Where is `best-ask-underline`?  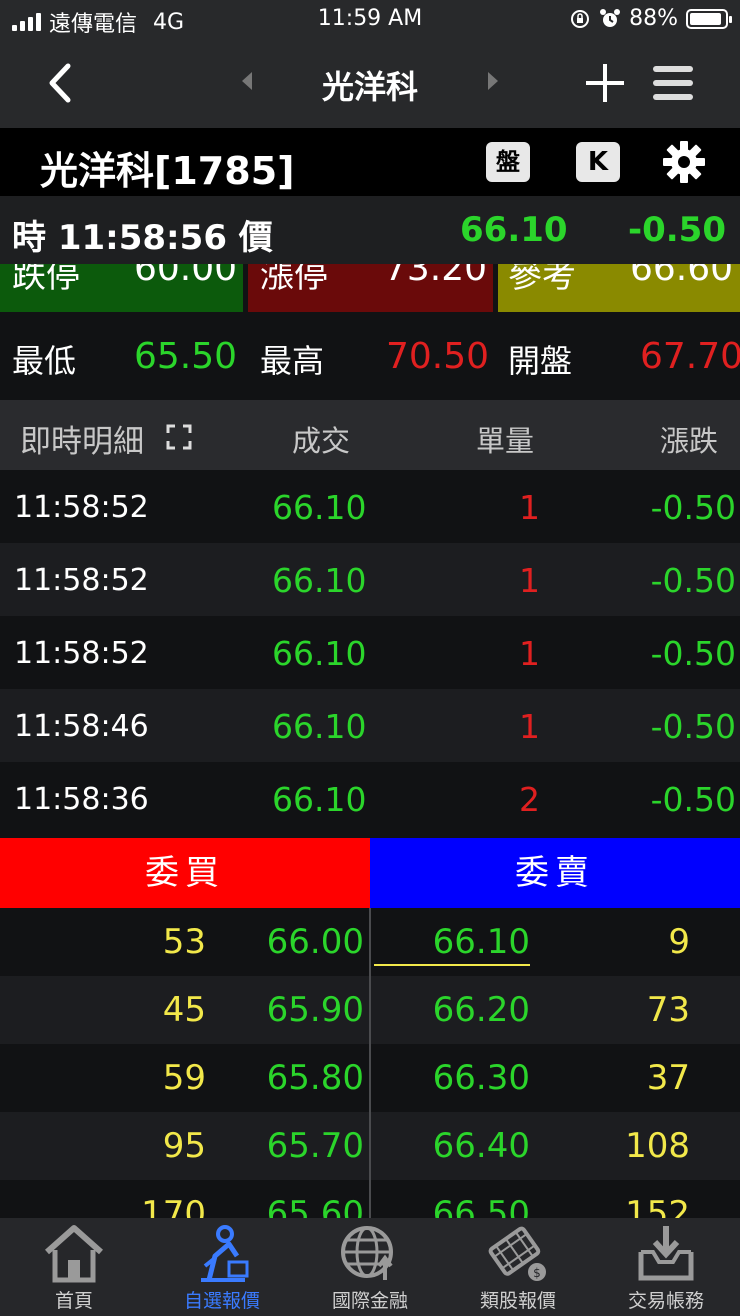
best-ask-underline is located at coordinates (452, 965).